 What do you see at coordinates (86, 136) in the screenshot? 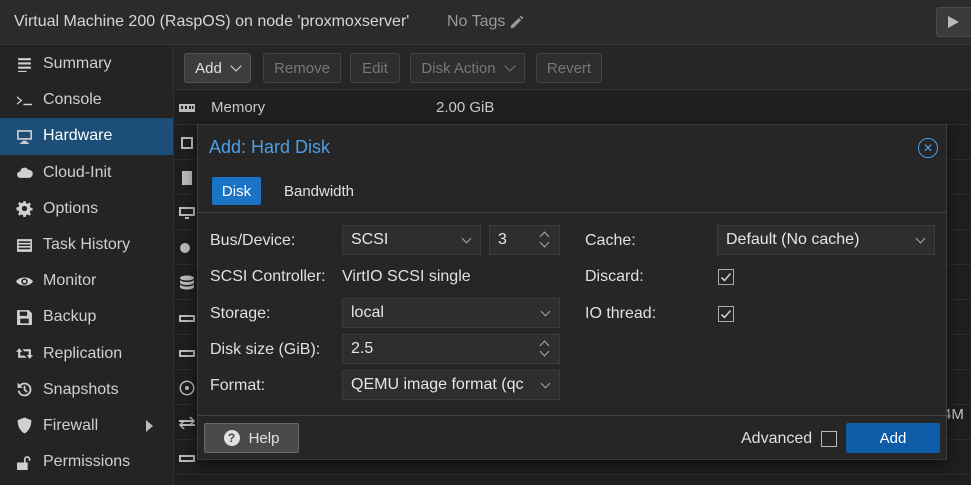
I see `sidebar-item-hardware: Hardware` at bounding box center [86, 136].